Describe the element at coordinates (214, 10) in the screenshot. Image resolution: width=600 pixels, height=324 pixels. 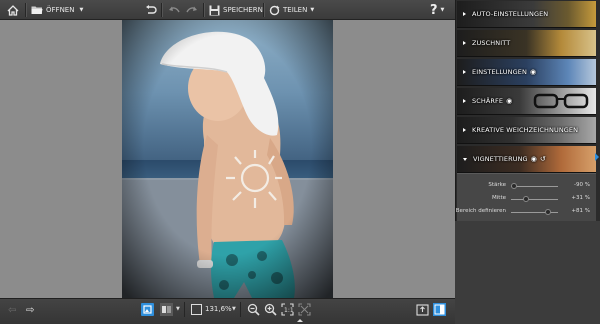
I see `save-icon` at that location.